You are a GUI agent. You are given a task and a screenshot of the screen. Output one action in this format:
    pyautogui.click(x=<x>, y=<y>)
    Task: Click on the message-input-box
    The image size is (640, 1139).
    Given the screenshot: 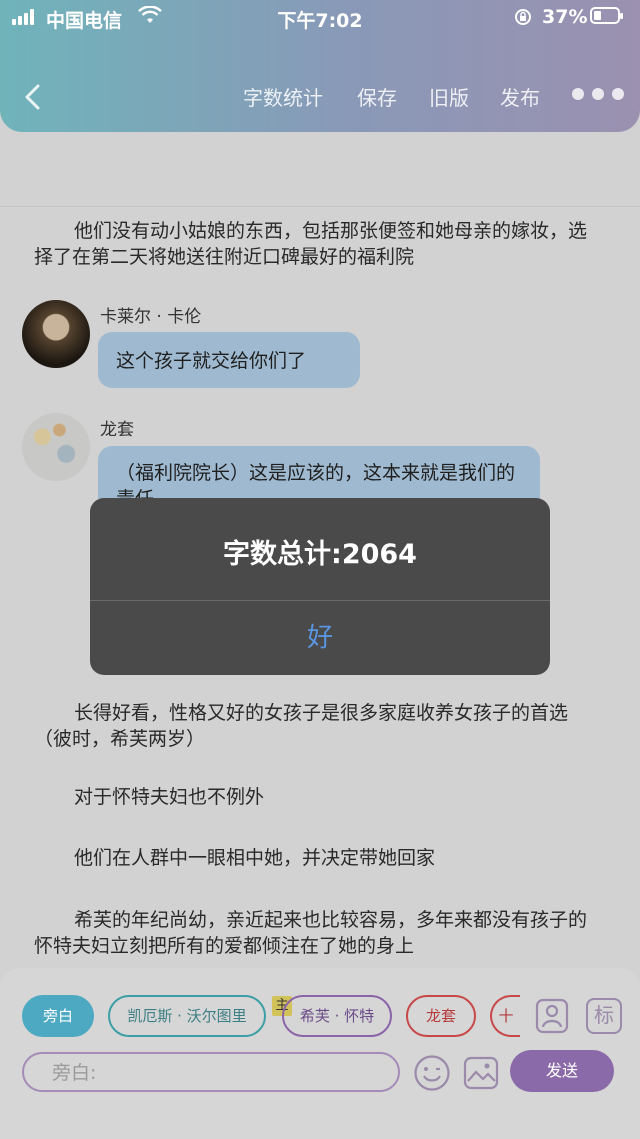 What is the action you would take?
    pyautogui.click(x=211, y=1072)
    